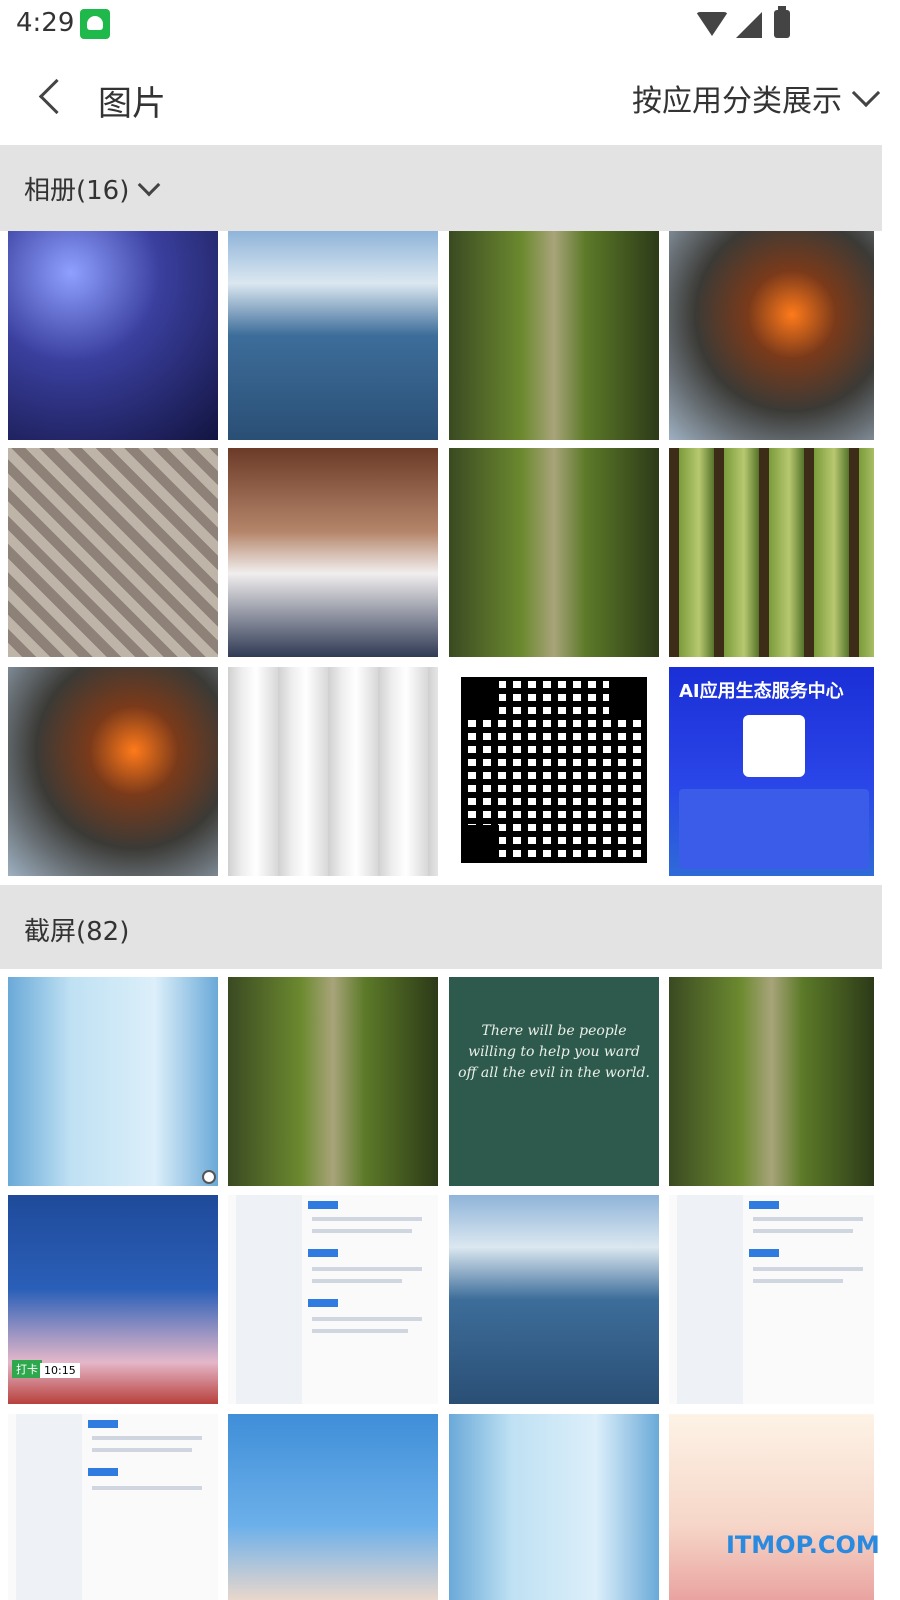  What do you see at coordinates (774, 746) in the screenshot?
I see `poster-qr-code` at bounding box center [774, 746].